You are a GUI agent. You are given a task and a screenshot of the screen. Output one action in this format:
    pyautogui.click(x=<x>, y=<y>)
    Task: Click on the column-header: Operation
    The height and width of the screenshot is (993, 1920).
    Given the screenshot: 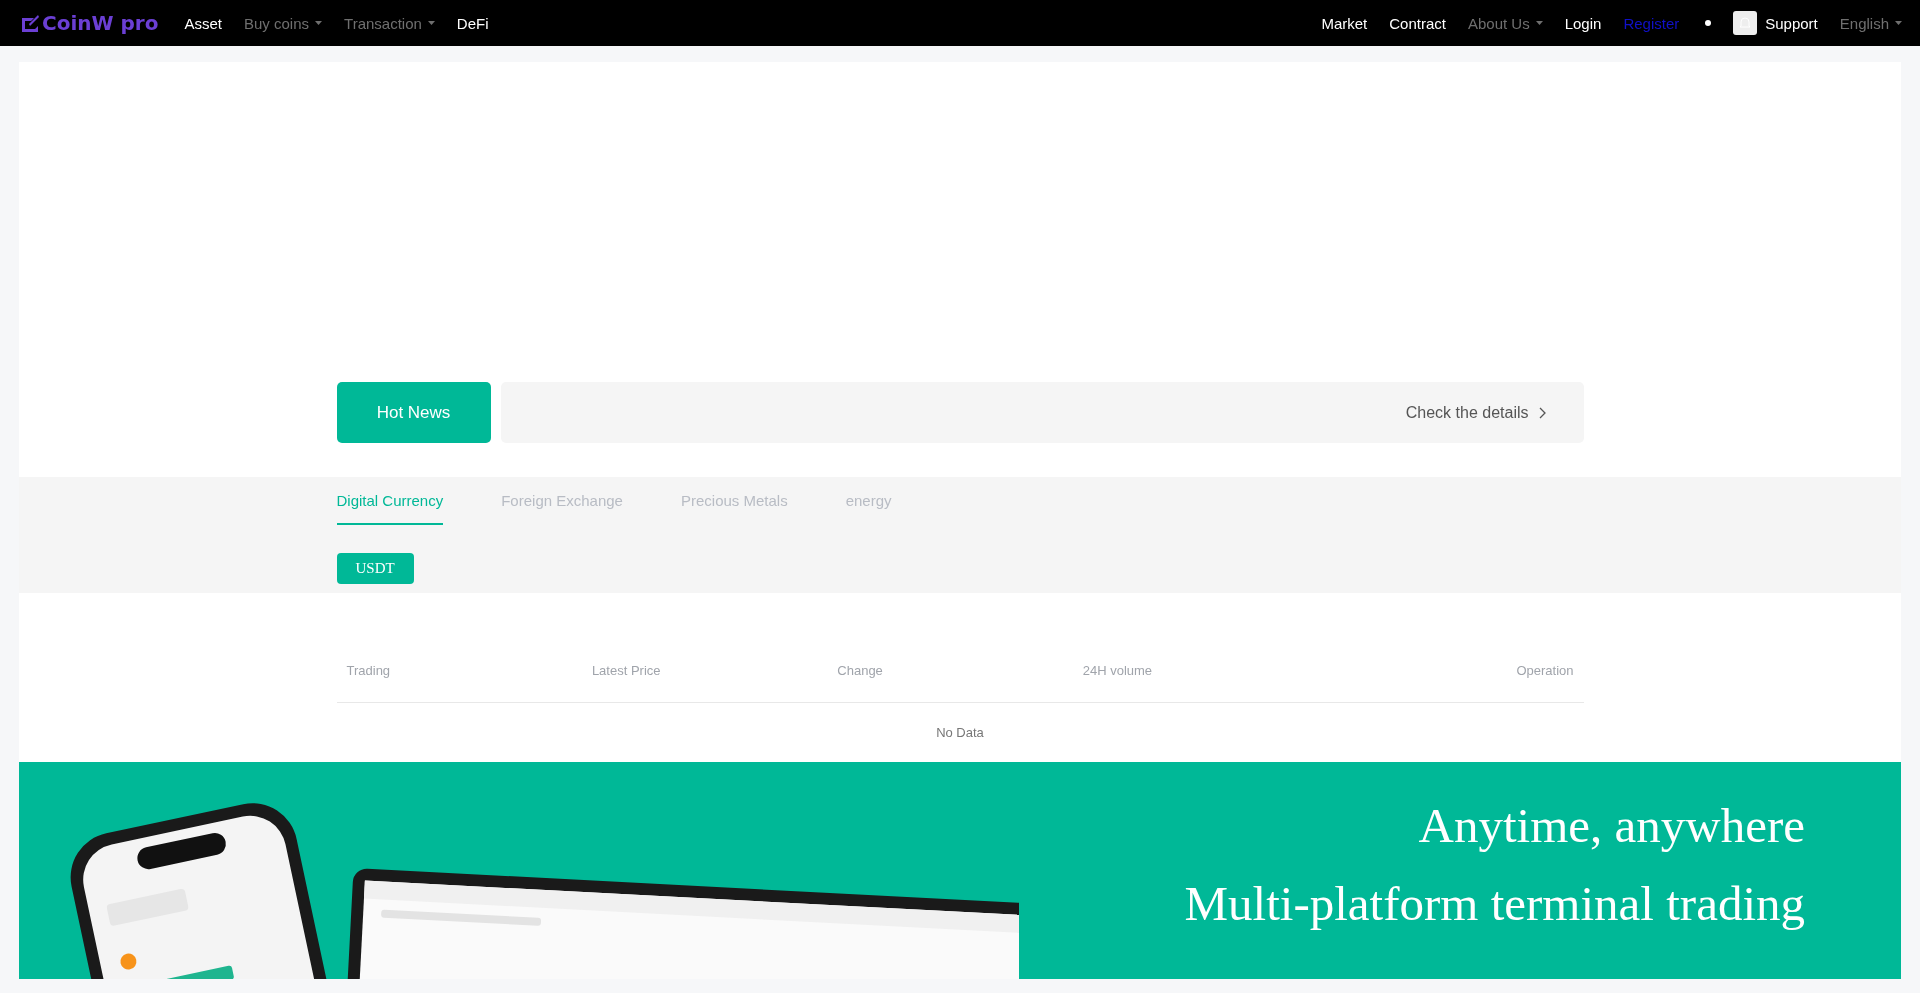 What is the action you would take?
    pyautogui.click(x=1544, y=670)
    